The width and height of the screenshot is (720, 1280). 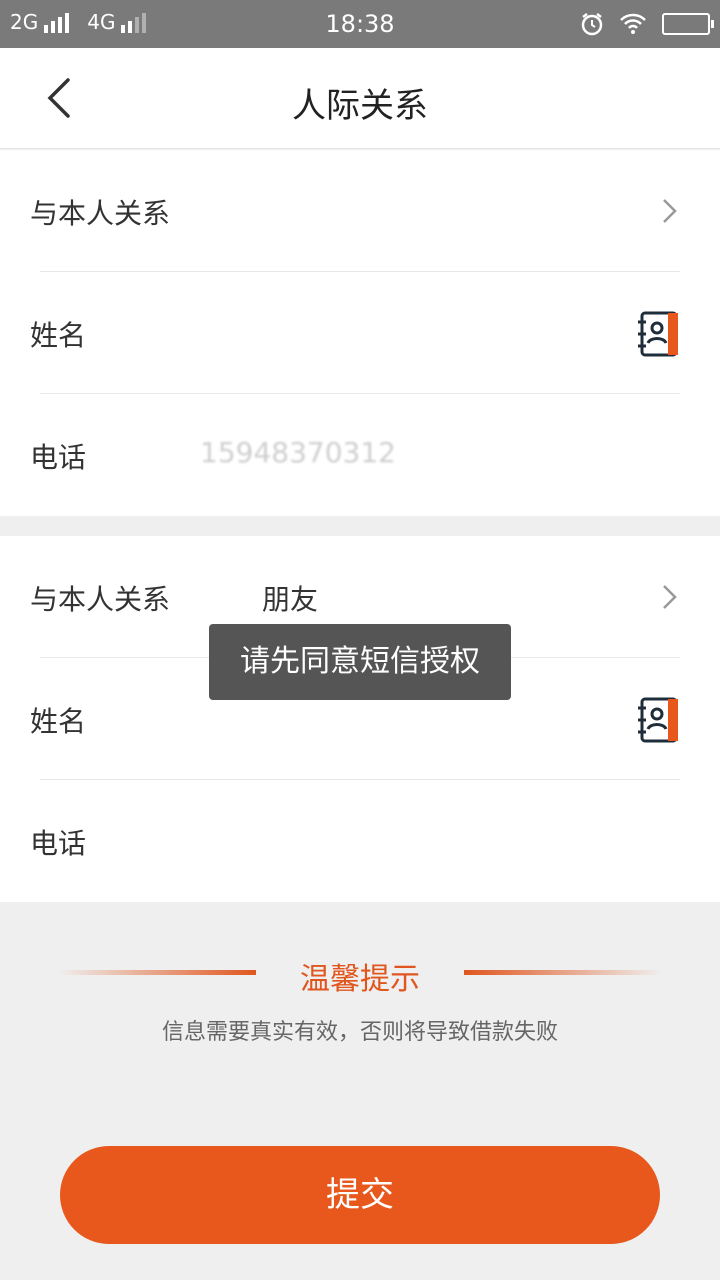 What do you see at coordinates (360, 662) in the screenshot?
I see `toast-message: 请先同意短信授权` at bounding box center [360, 662].